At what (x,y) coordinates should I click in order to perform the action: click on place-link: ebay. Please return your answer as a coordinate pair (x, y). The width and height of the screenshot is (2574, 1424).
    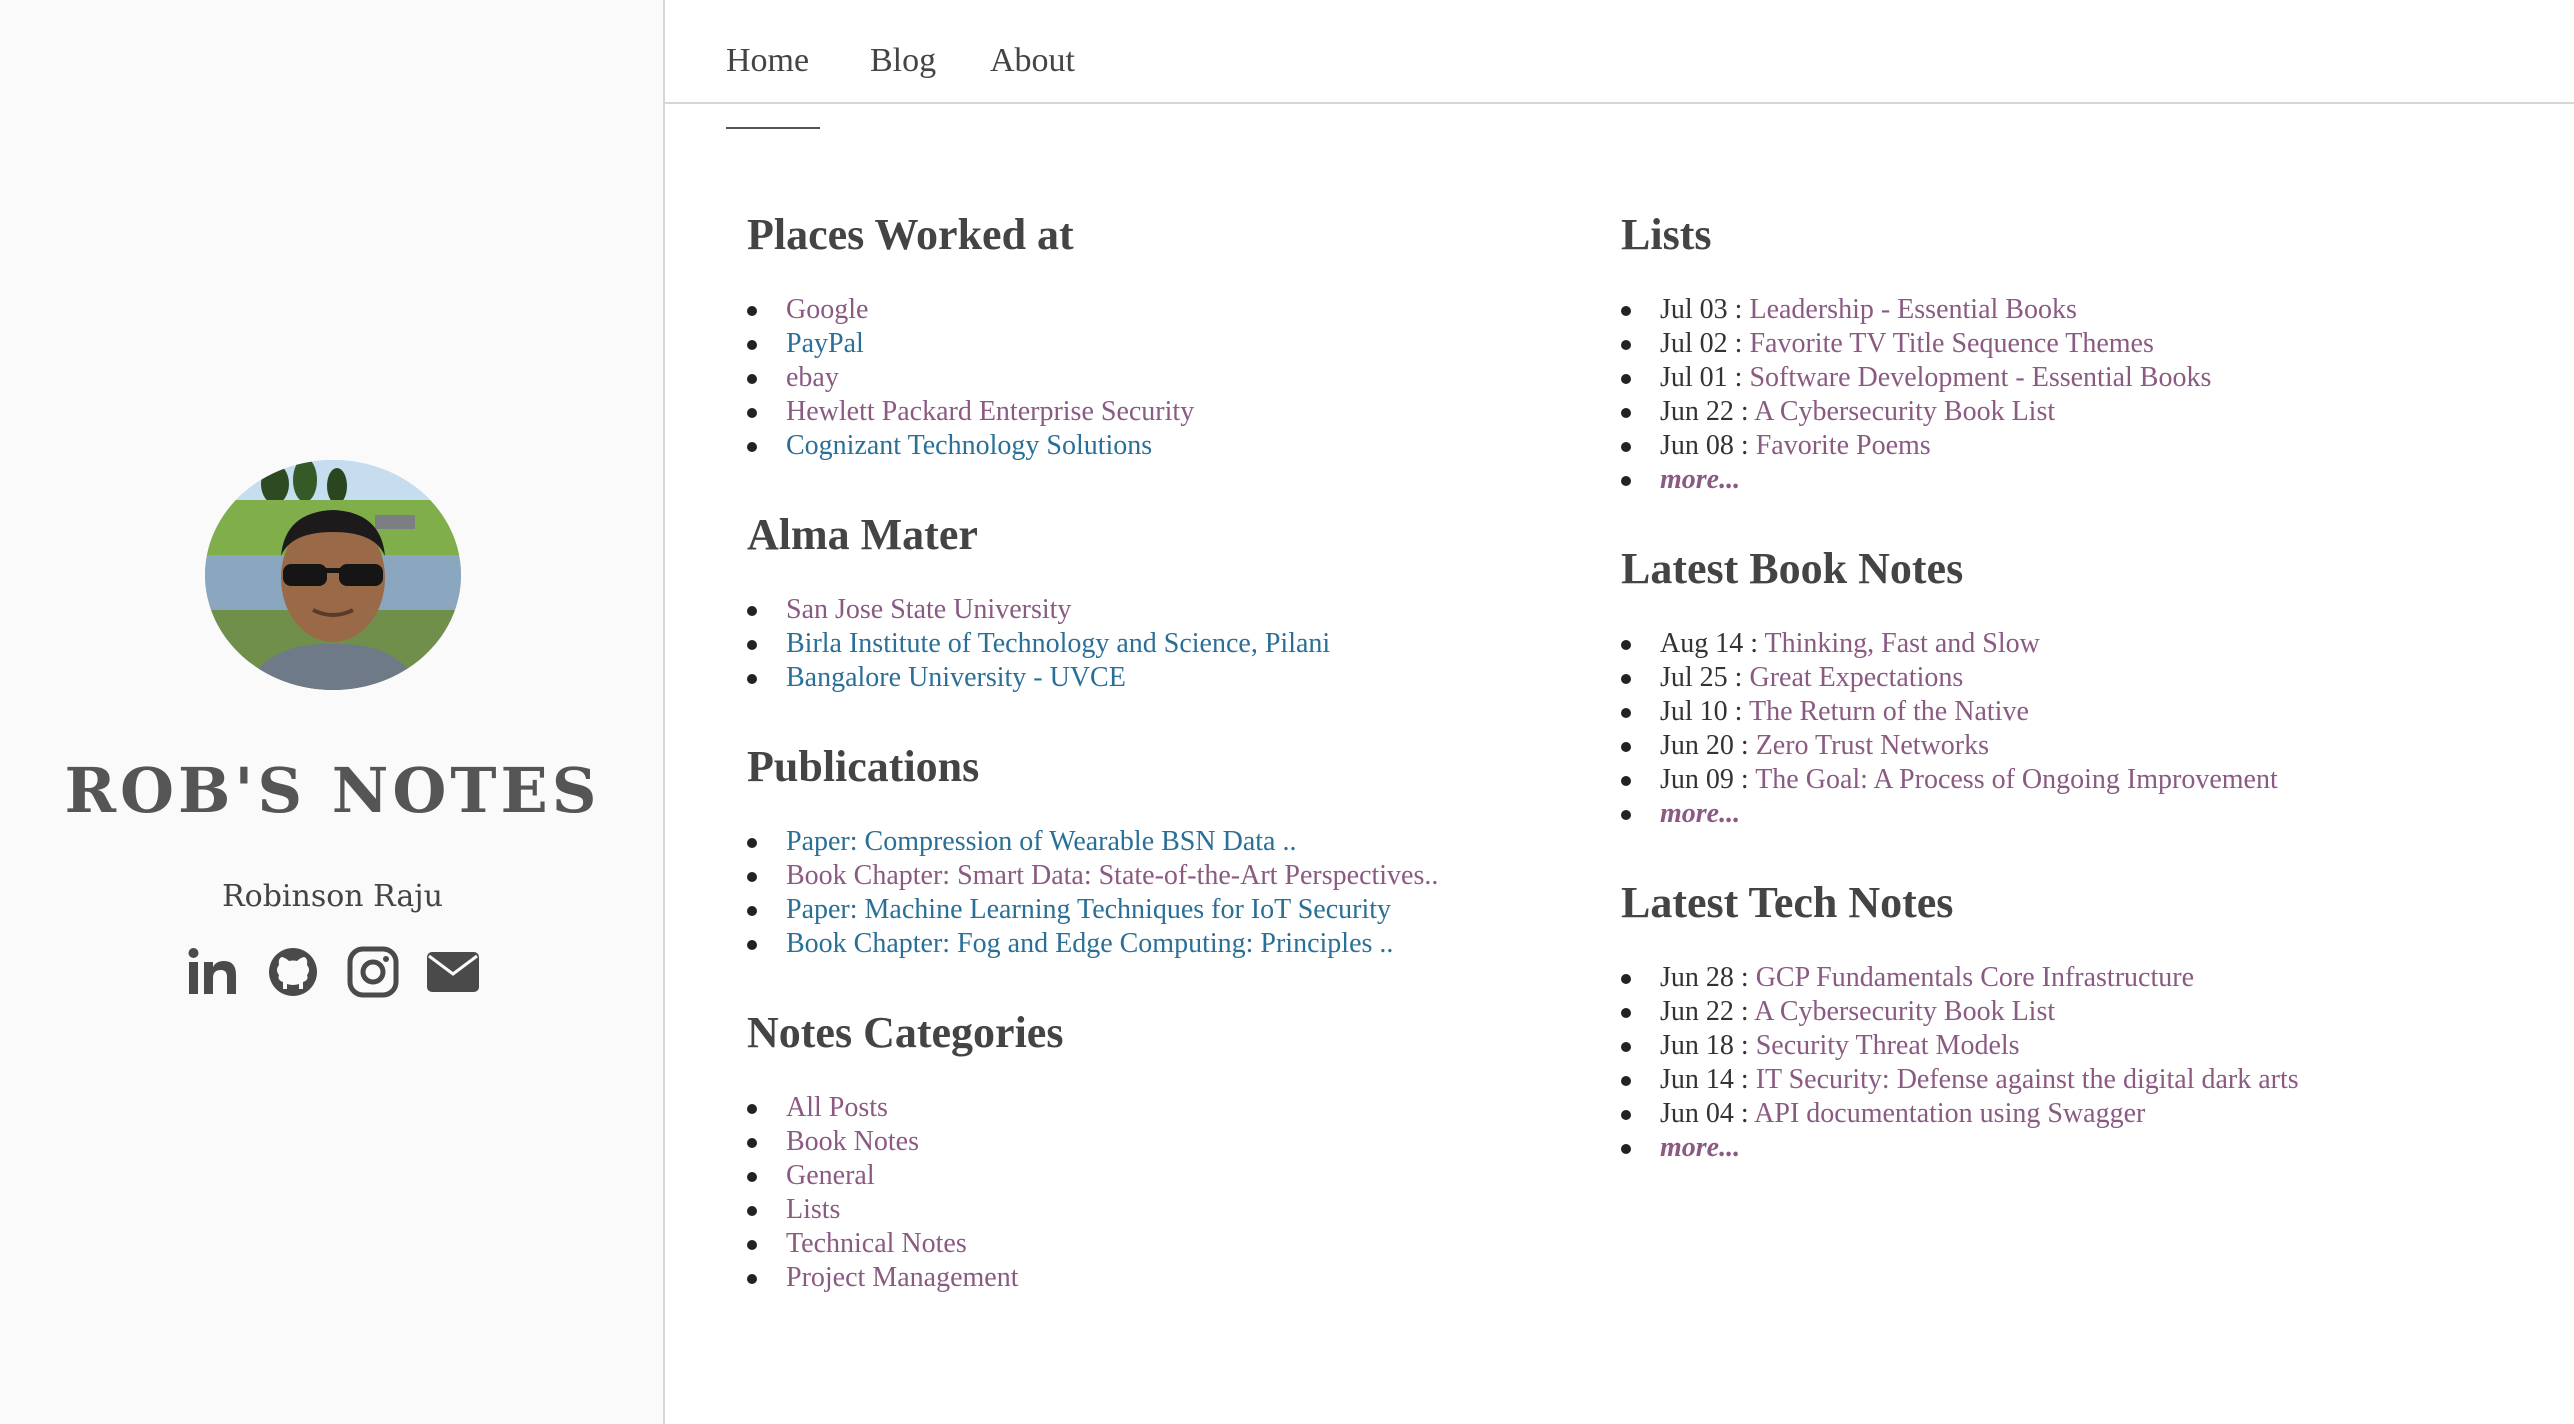
    Looking at the image, I should click on (812, 377).